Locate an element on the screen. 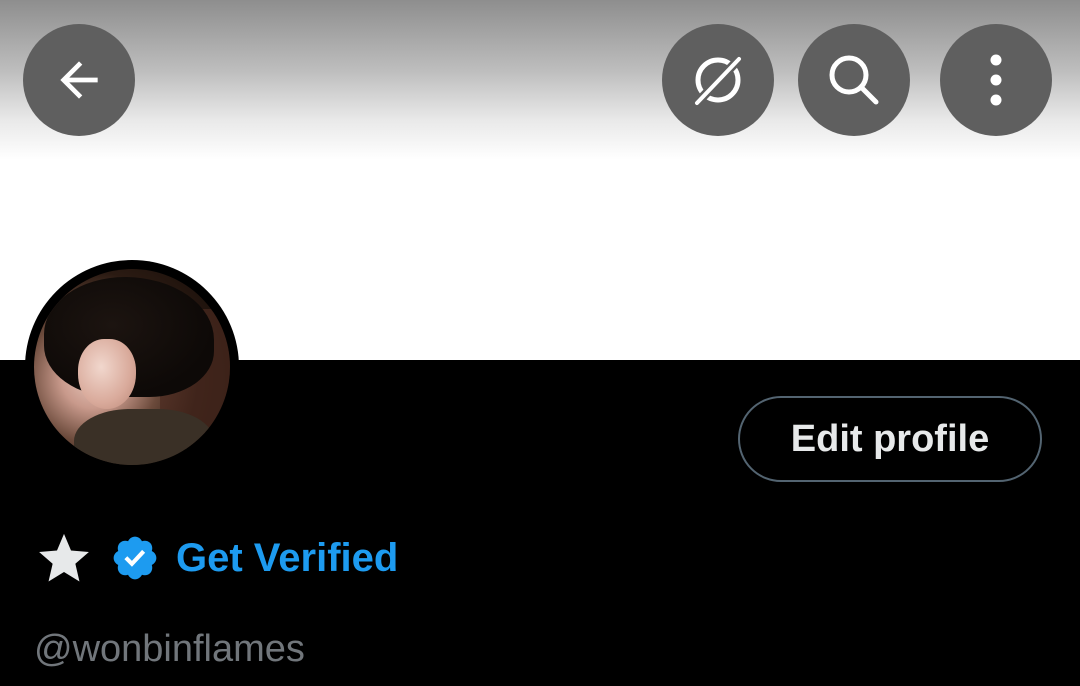 The height and width of the screenshot is (686, 1080). username-handle: @wonbinflames is located at coordinates (169, 649).